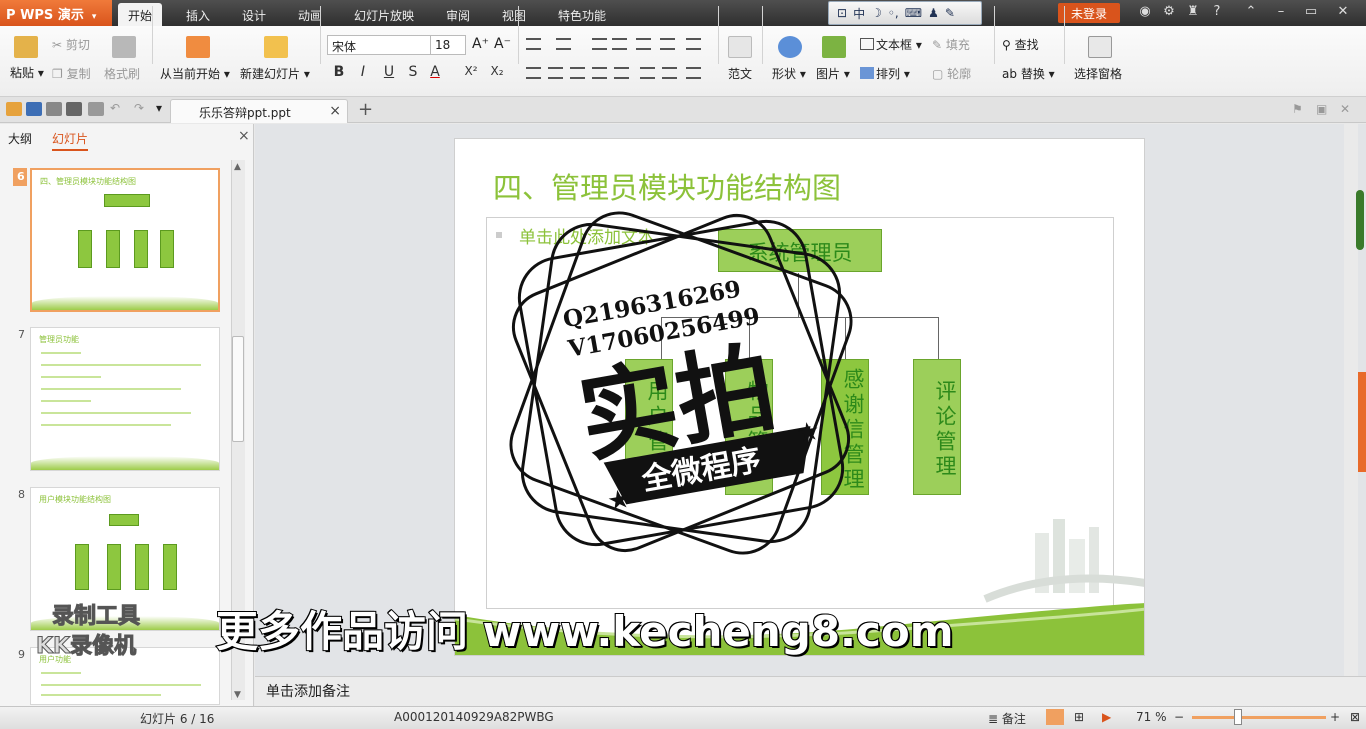 The height and width of the screenshot is (729, 1366). I want to click on notes-placeholder: 单击添加备注, so click(308, 691).